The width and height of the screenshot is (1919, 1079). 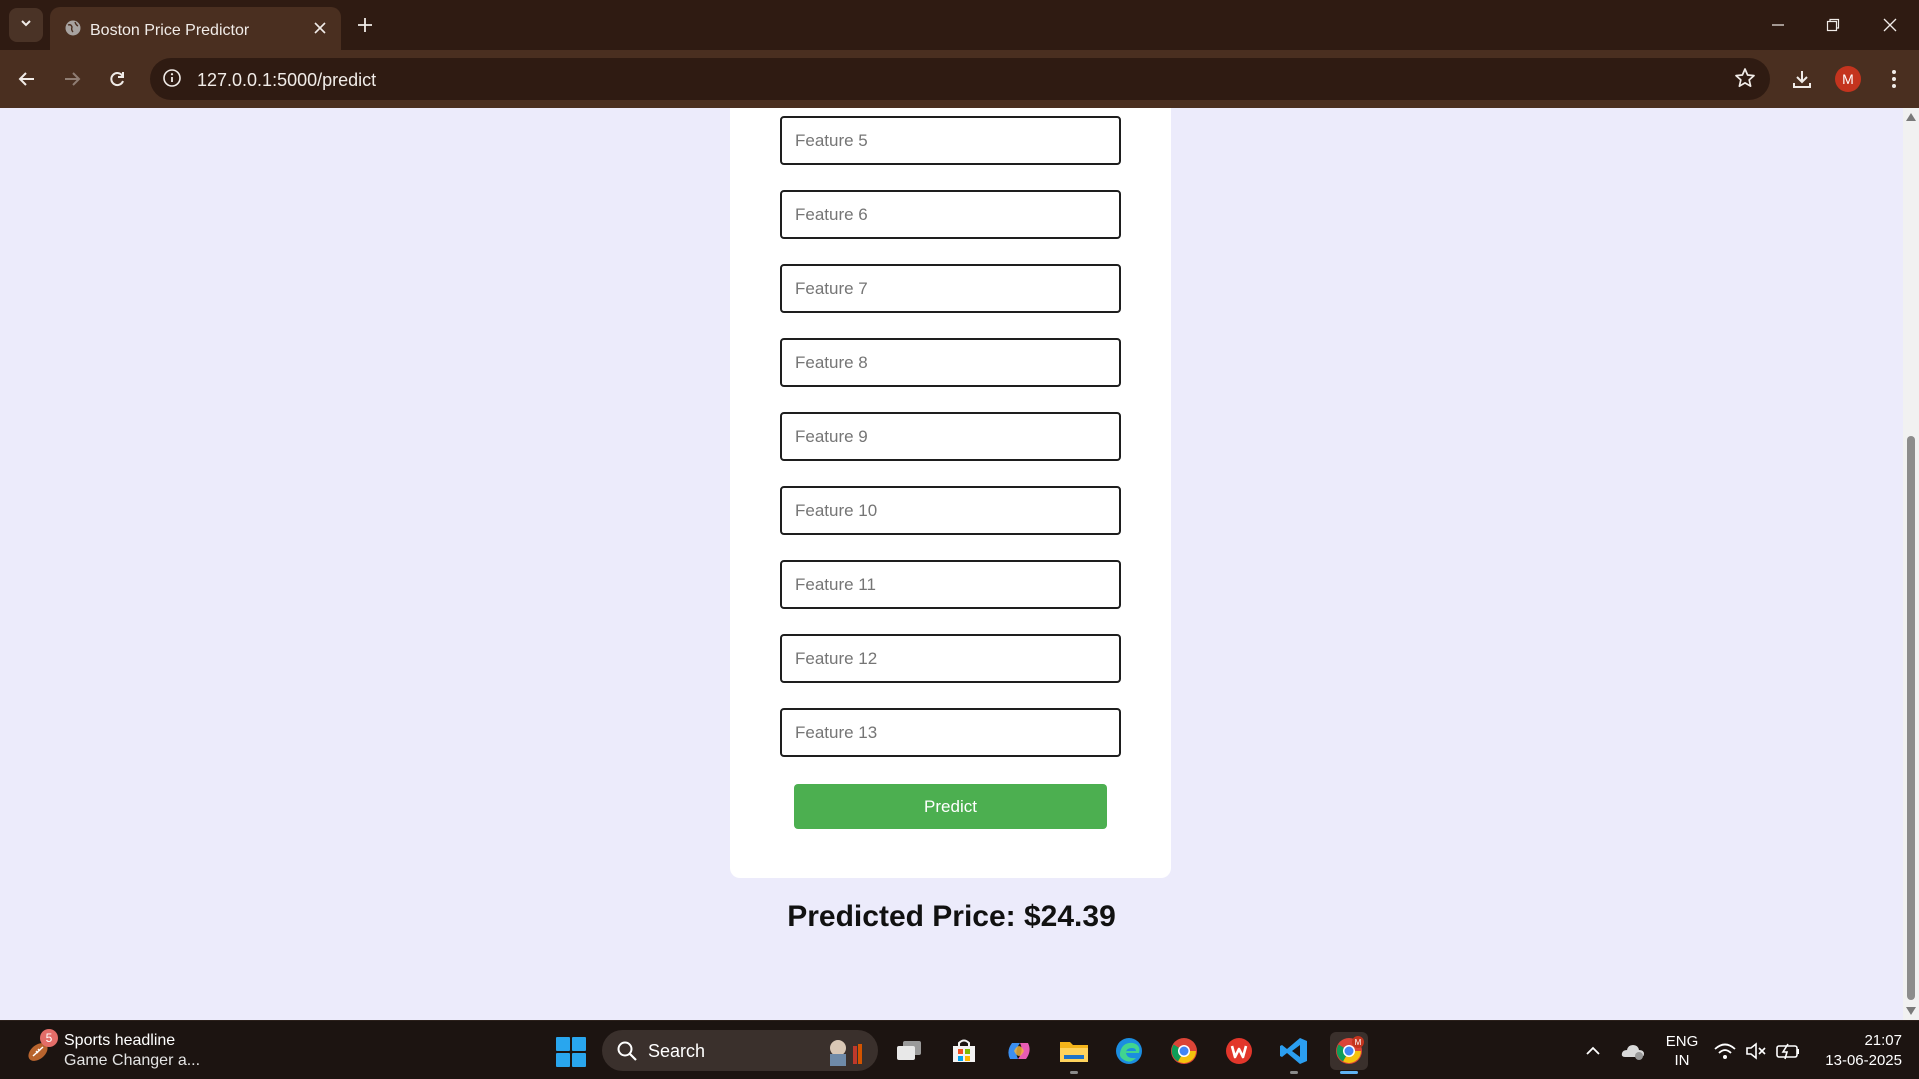 I want to click on forward-button, so click(x=72, y=79).